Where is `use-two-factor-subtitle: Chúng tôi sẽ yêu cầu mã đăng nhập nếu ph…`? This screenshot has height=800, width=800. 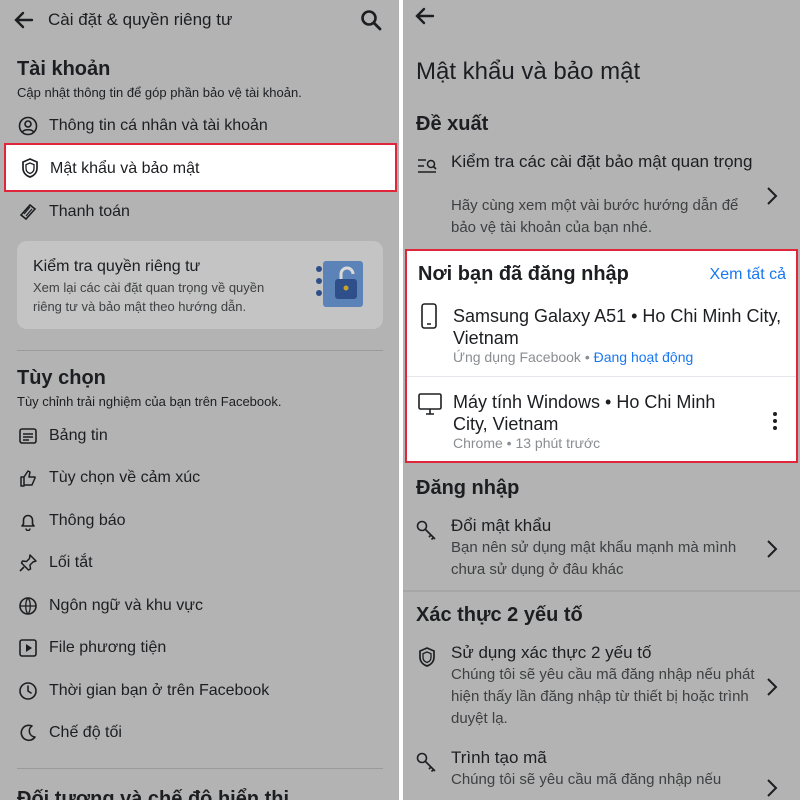
use-two-factor-subtitle: Chúng tôi sẽ yêu cầu mã đăng nhập nếu ph… is located at coordinates (603, 696).